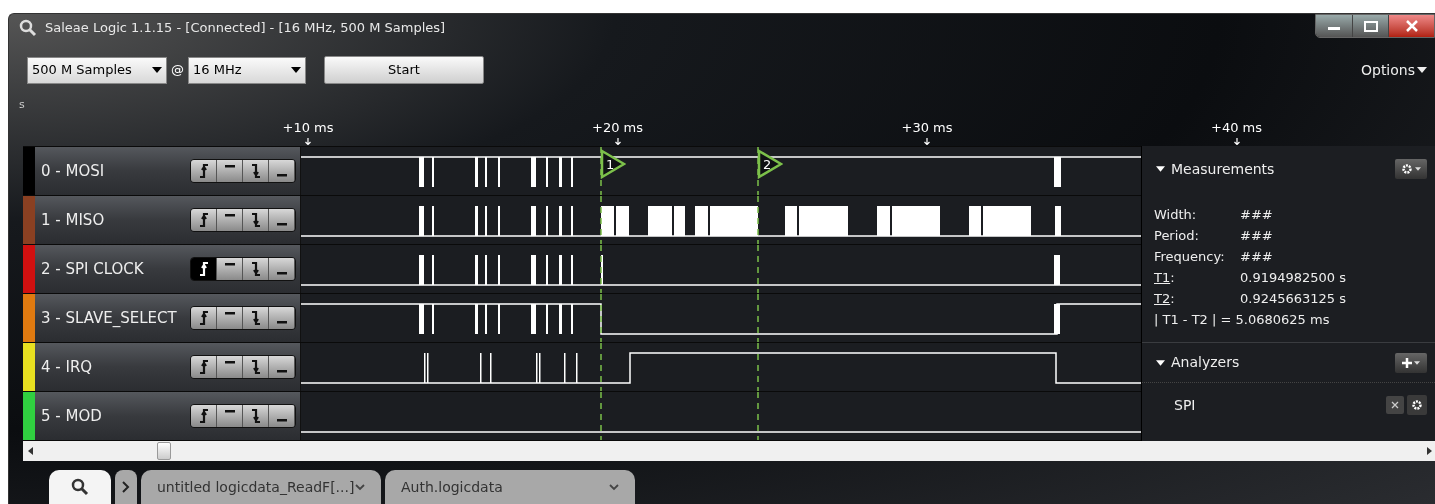  Describe the element at coordinates (617, 128) in the screenshot. I see `time-tick-label: +20 ms` at that location.